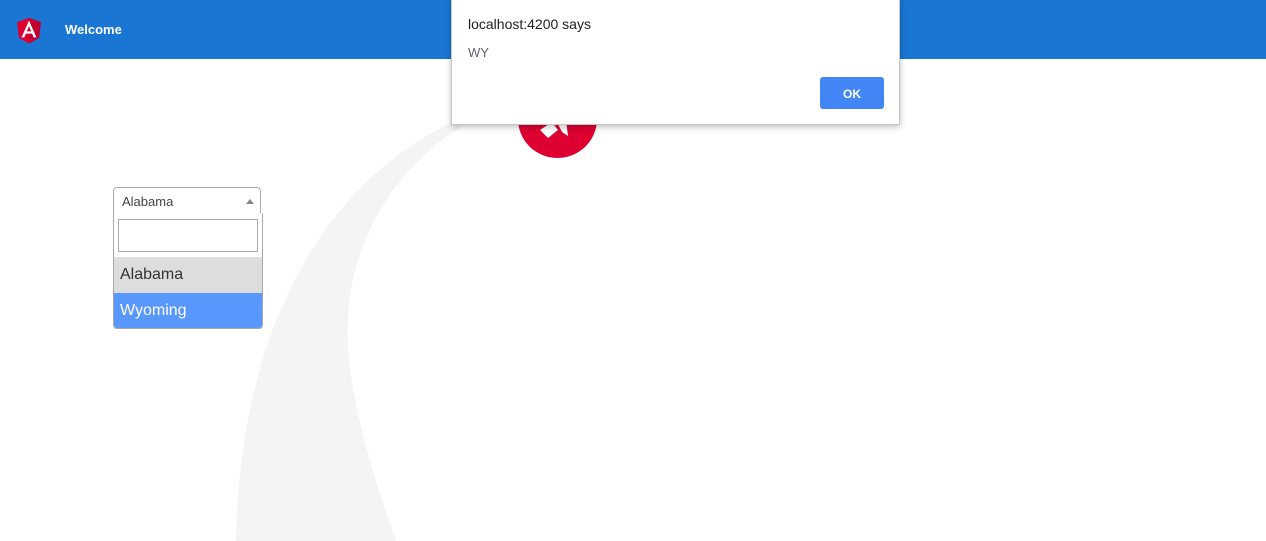  Describe the element at coordinates (29, 30) in the screenshot. I see `angular-logo-icon` at that location.